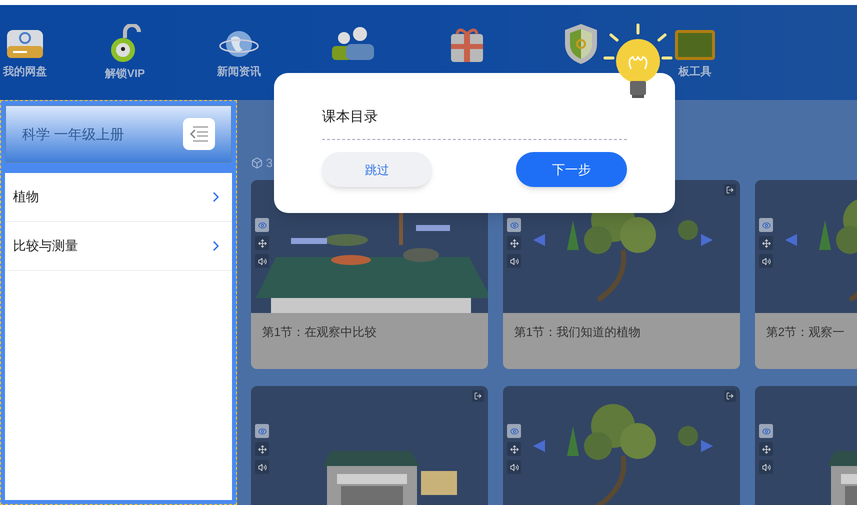 The height and width of the screenshot is (505, 857). What do you see at coordinates (571, 169) in the screenshot?
I see `next-button: 下一步` at bounding box center [571, 169].